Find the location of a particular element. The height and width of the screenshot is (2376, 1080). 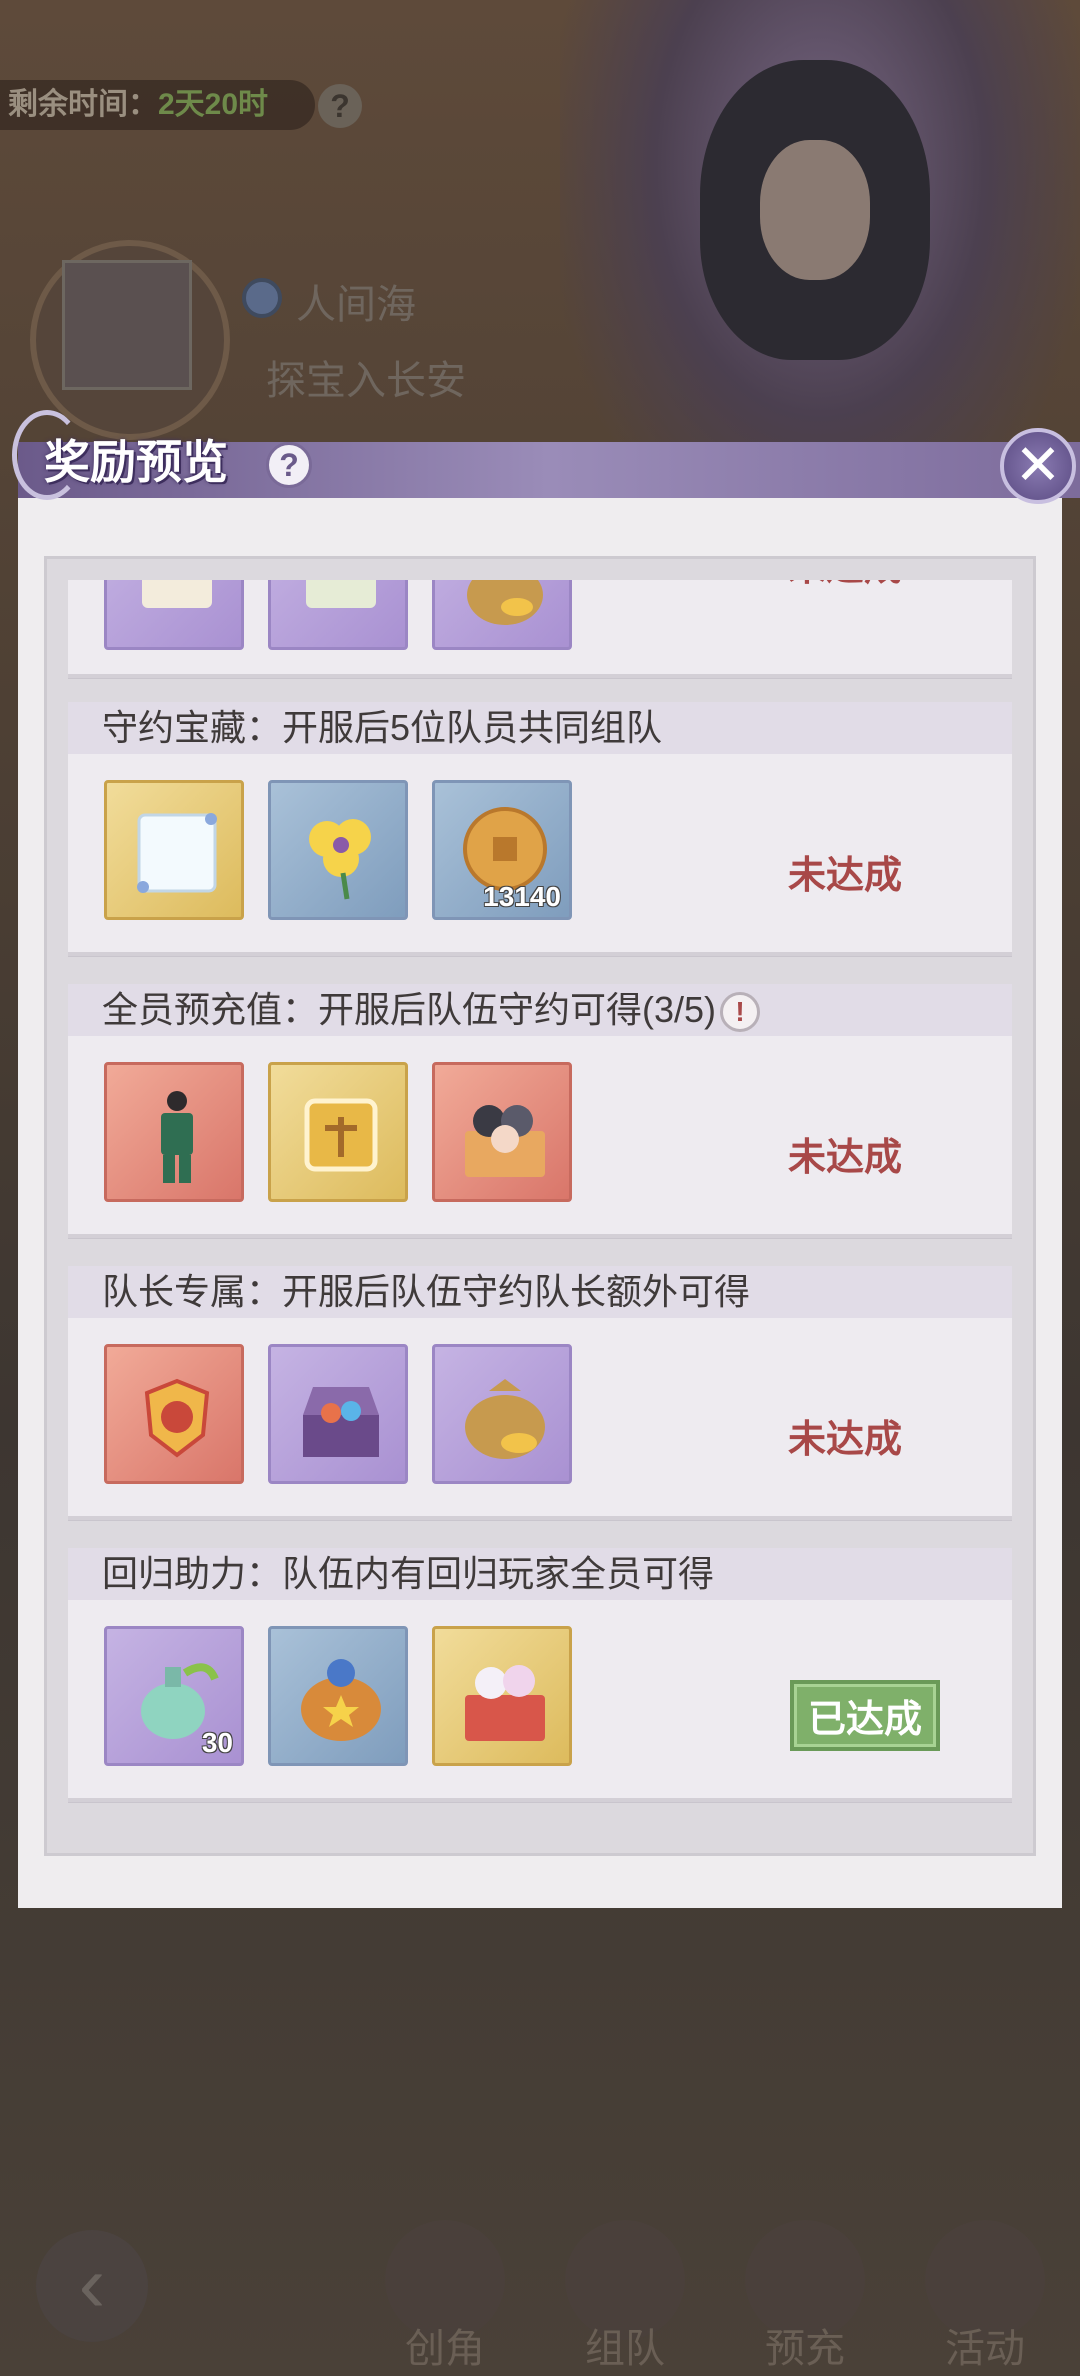

reward-card: 队长专属：开服后队伍守约队长额外可得 未达成 is located at coordinates (540, 1393).